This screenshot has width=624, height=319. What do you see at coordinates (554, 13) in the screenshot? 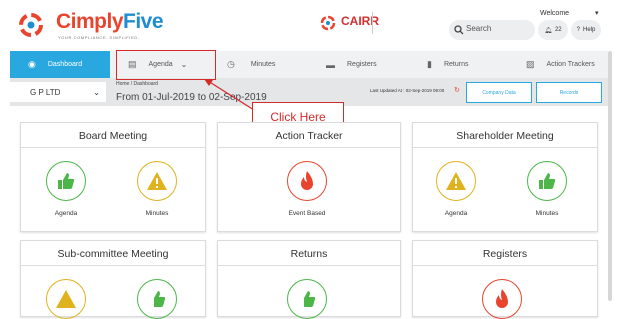
I see `welcome-text: Welcome` at bounding box center [554, 13].